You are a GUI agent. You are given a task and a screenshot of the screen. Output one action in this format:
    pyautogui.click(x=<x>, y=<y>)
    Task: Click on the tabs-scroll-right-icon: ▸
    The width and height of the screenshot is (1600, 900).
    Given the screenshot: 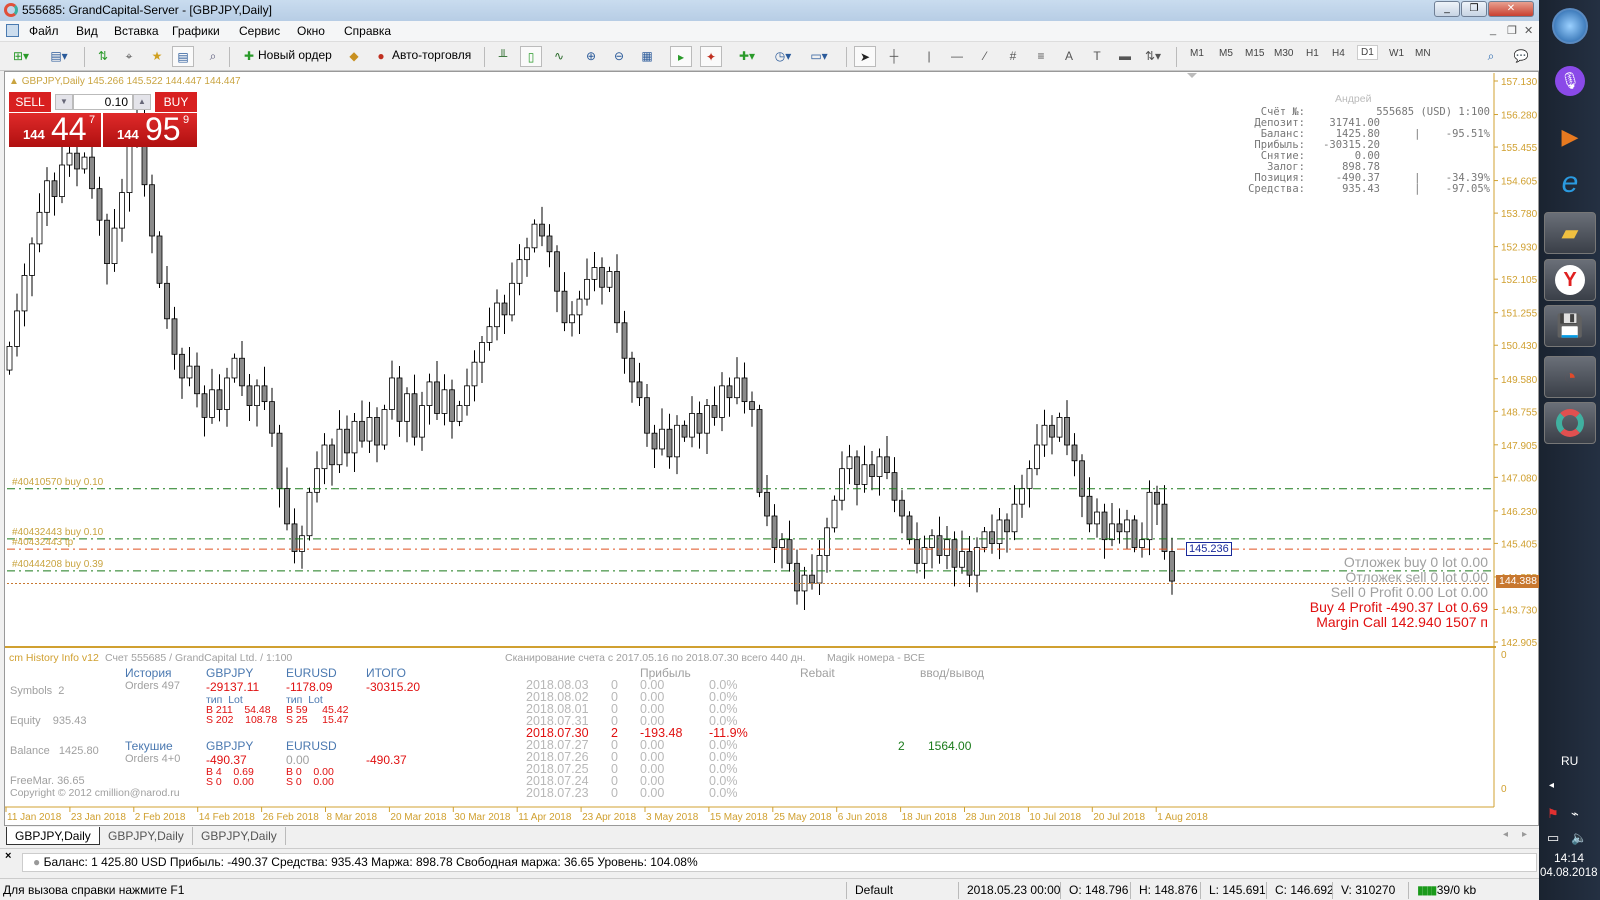 What is the action you would take?
    pyautogui.click(x=1524, y=834)
    